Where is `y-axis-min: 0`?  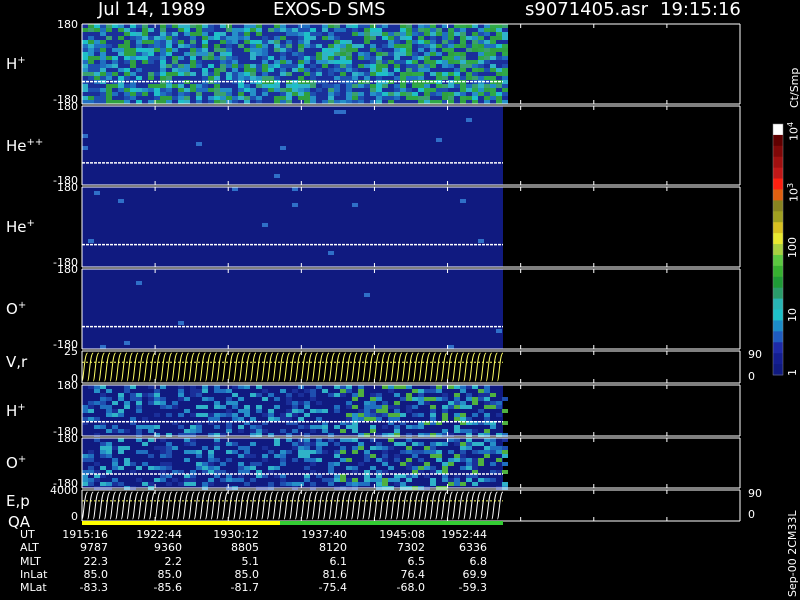
y-axis-min: 0 is located at coordinates (74, 516).